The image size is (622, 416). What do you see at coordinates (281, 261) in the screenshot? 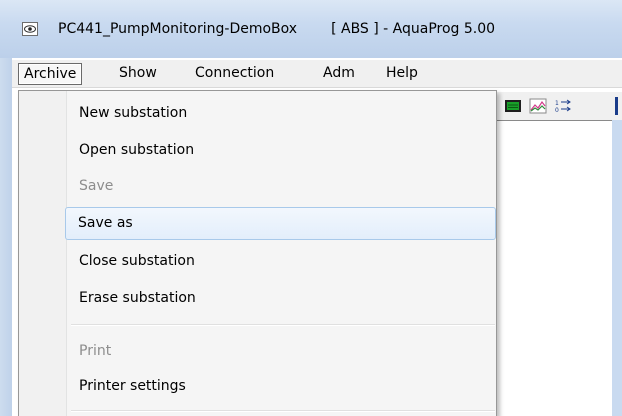
I see `menu-item-close-substation: Close substation` at bounding box center [281, 261].